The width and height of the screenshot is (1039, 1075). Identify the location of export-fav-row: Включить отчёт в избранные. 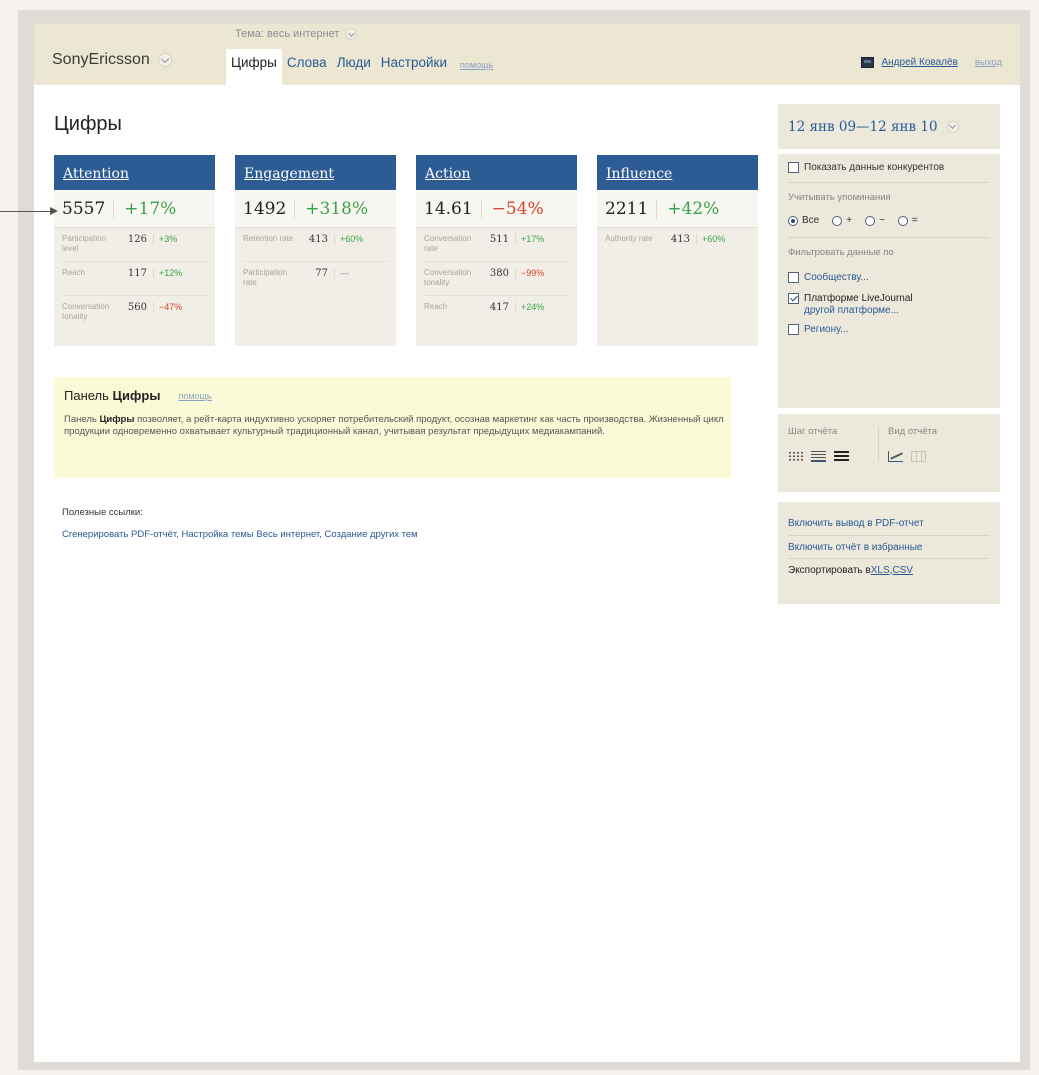
(889, 546).